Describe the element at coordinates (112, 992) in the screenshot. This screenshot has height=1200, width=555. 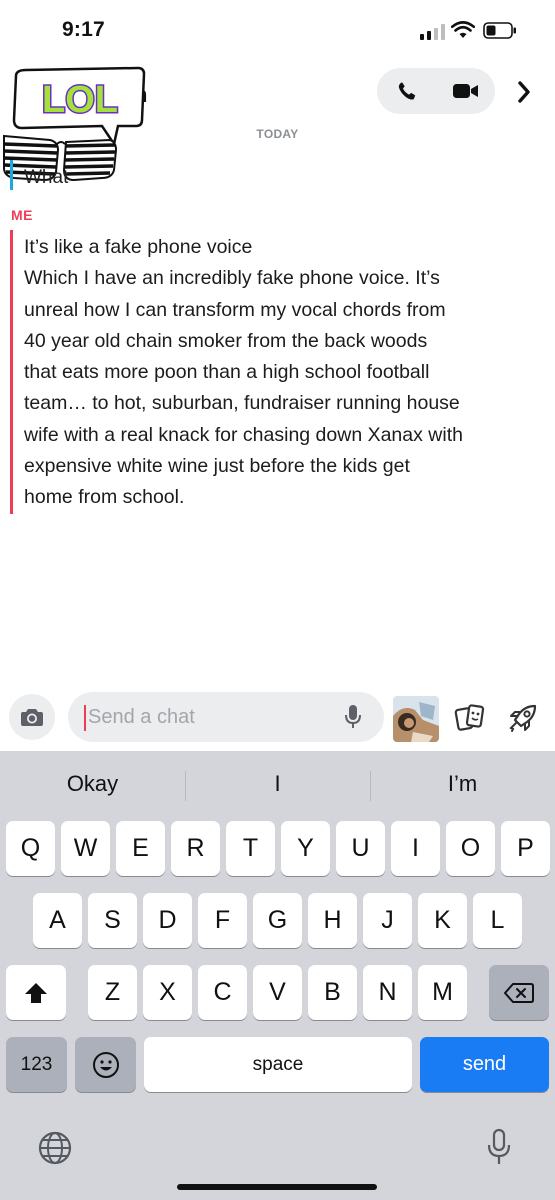
I see `key-z: Z` at that location.